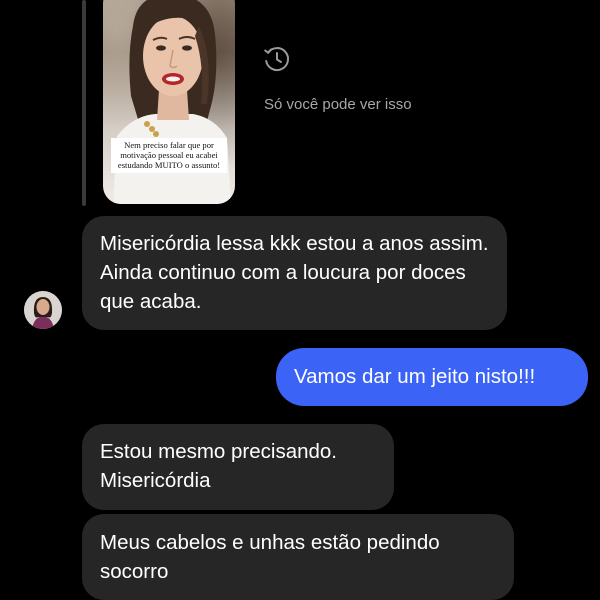 The height and width of the screenshot is (600, 600). Describe the element at coordinates (238, 467) in the screenshot. I see `message-bubble-incoming: Estou mesmo precisando. Misericórdia` at that location.